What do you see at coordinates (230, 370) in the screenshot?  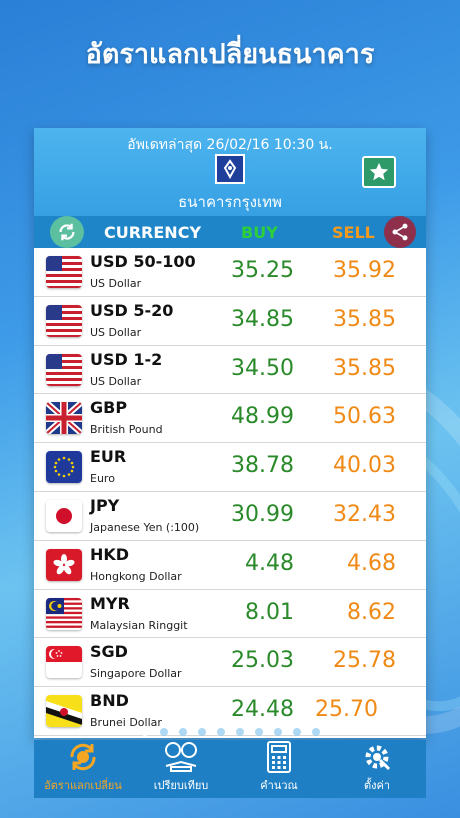 I see `rate-row: USD 1-2 US Dollar 34.50 35.85` at bounding box center [230, 370].